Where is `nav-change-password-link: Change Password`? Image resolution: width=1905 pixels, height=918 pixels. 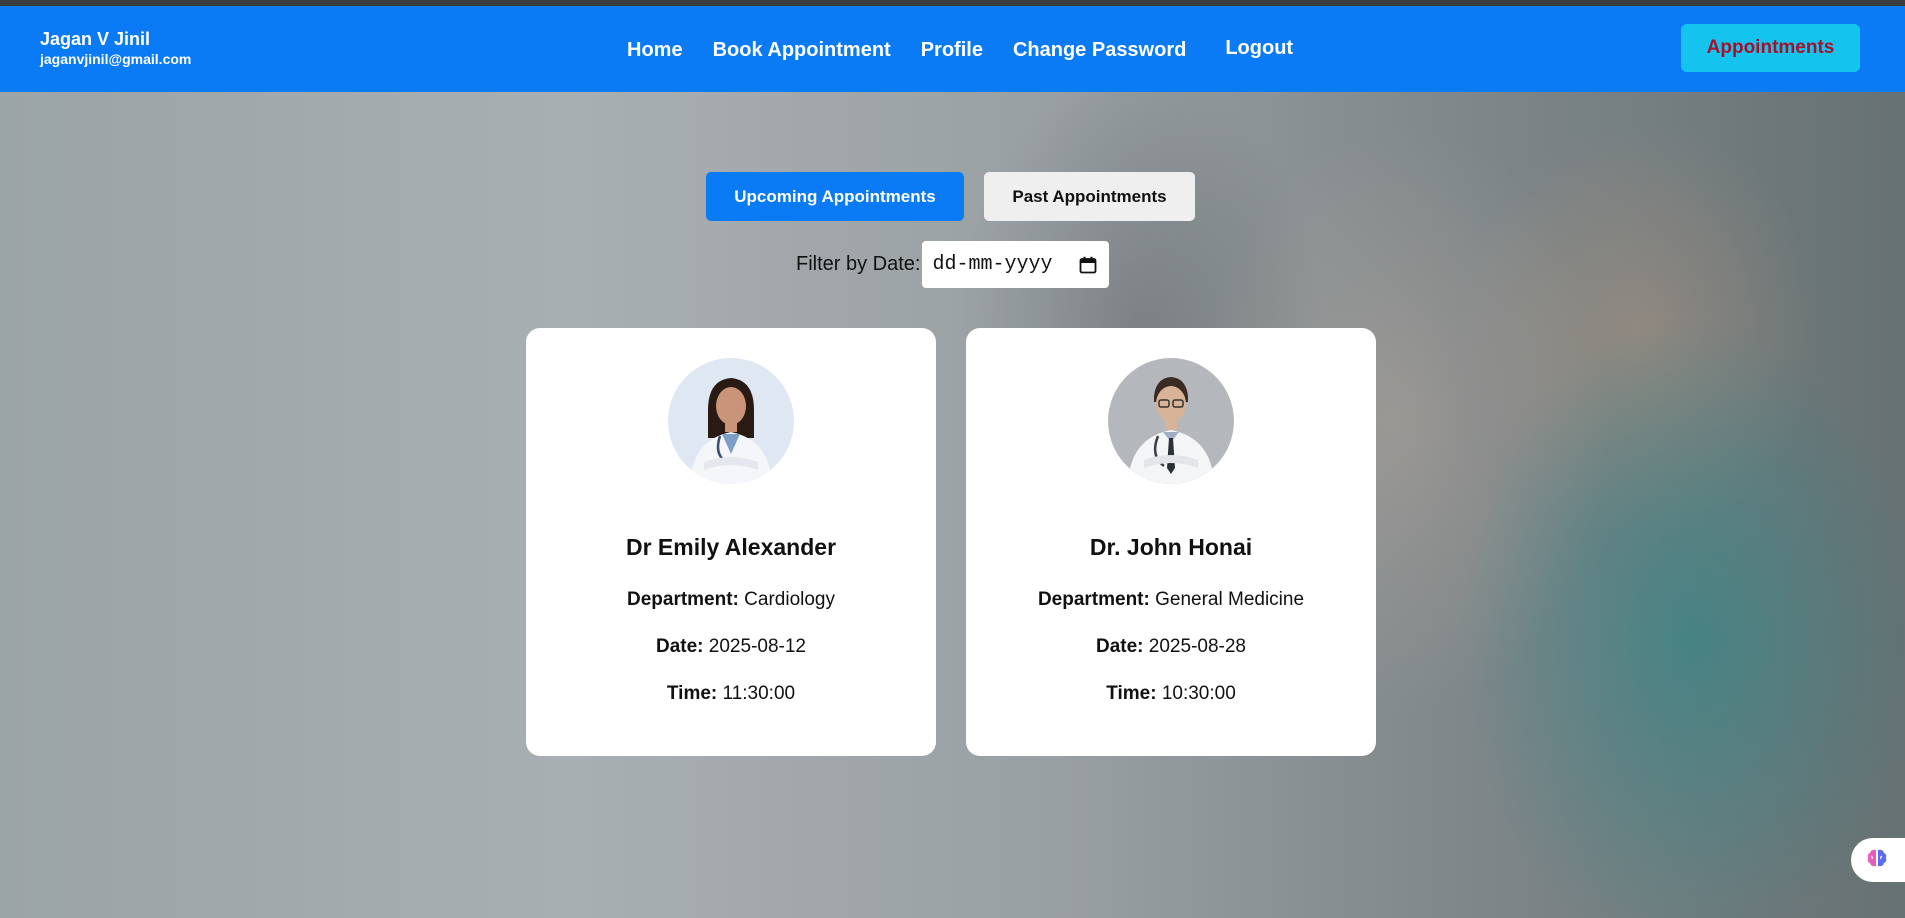 nav-change-password-link: Change Password is located at coordinates (1099, 50).